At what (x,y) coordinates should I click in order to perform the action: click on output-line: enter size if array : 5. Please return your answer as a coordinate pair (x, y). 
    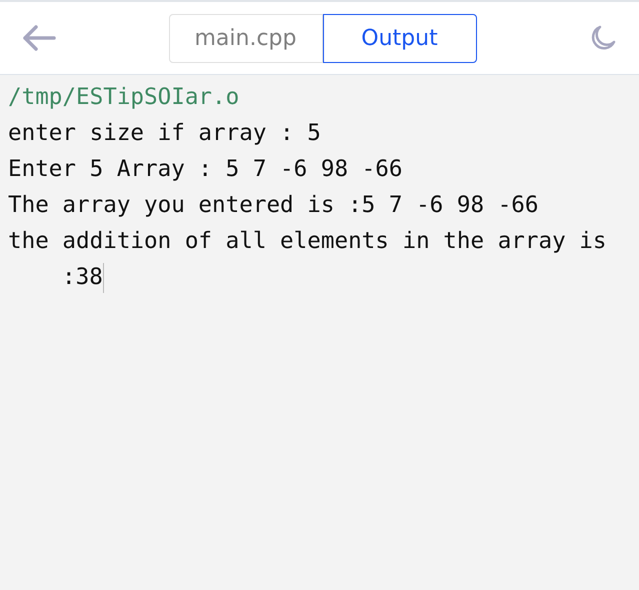
    Looking at the image, I should click on (164, 133).